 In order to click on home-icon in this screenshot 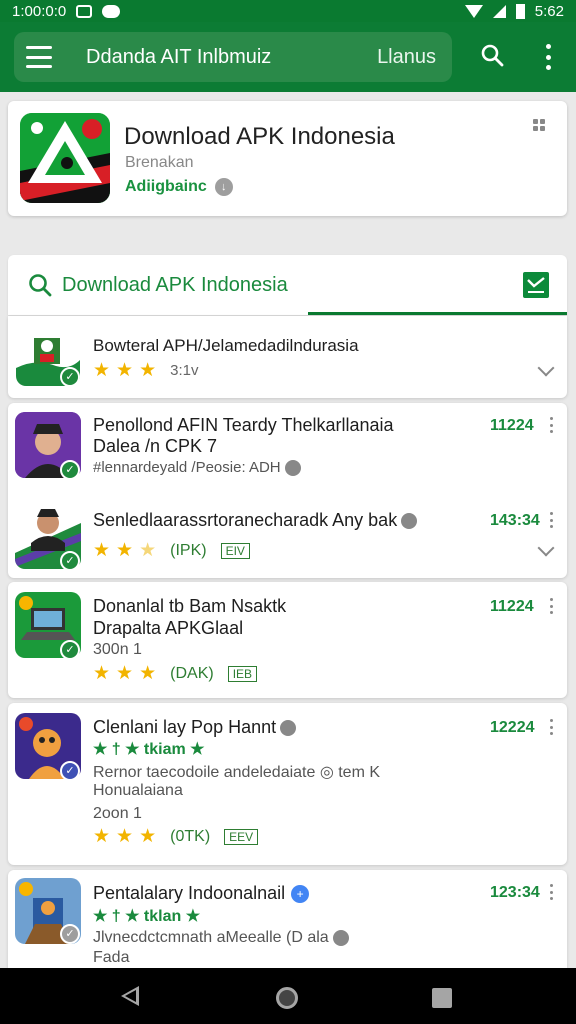, I will do `click(287, 998)`.